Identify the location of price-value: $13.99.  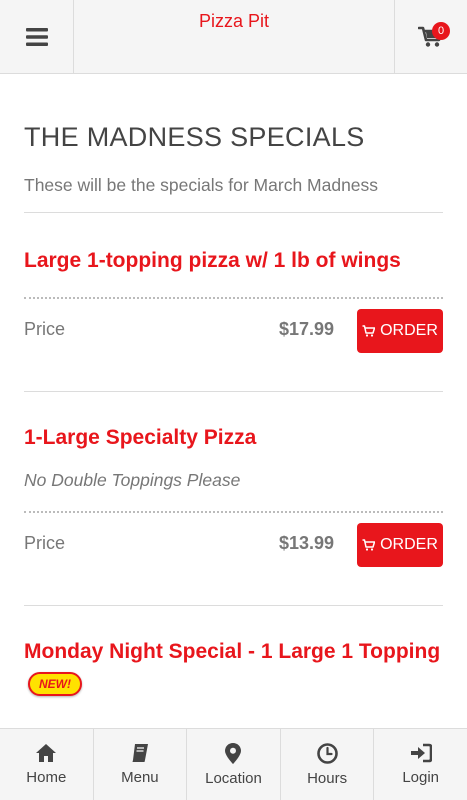
(306, 543).